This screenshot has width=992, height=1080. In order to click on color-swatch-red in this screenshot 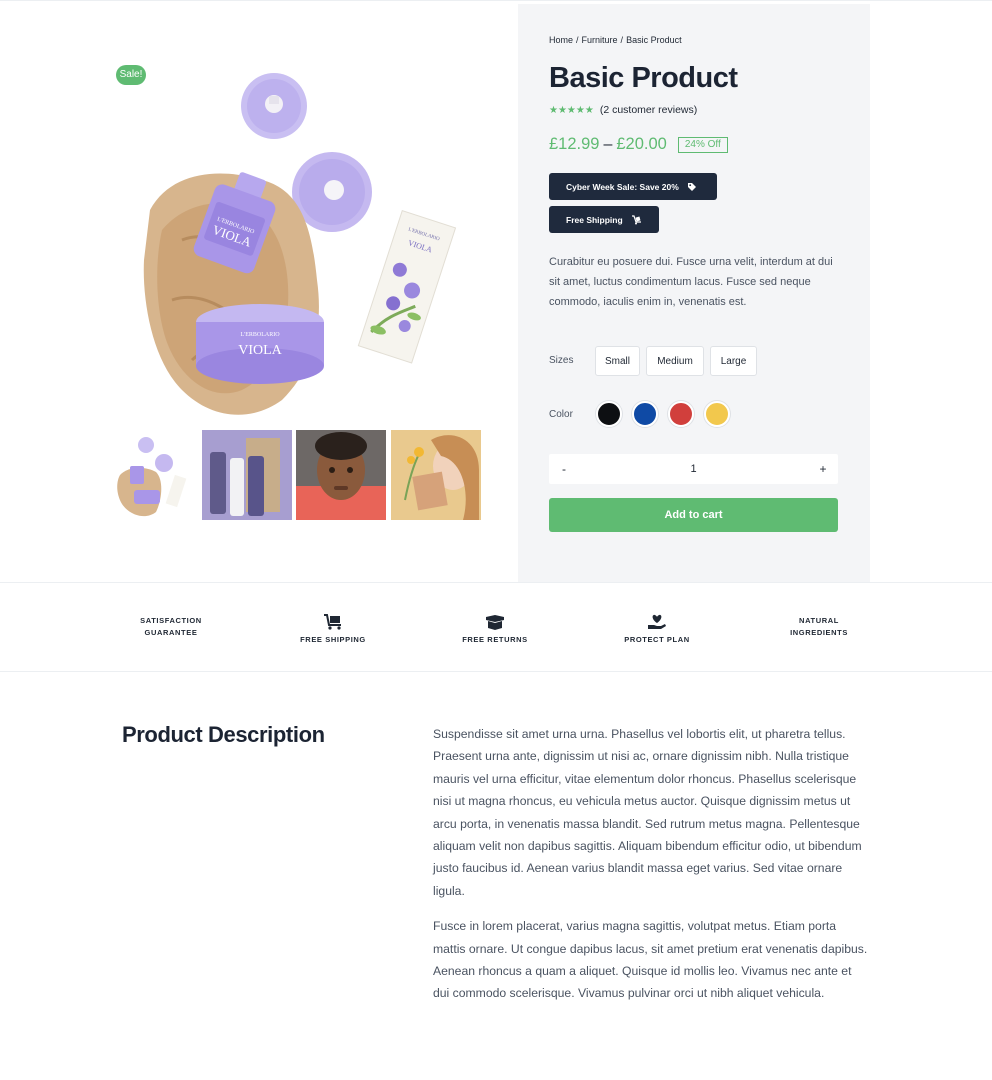, I will do `click(681, 414)`.